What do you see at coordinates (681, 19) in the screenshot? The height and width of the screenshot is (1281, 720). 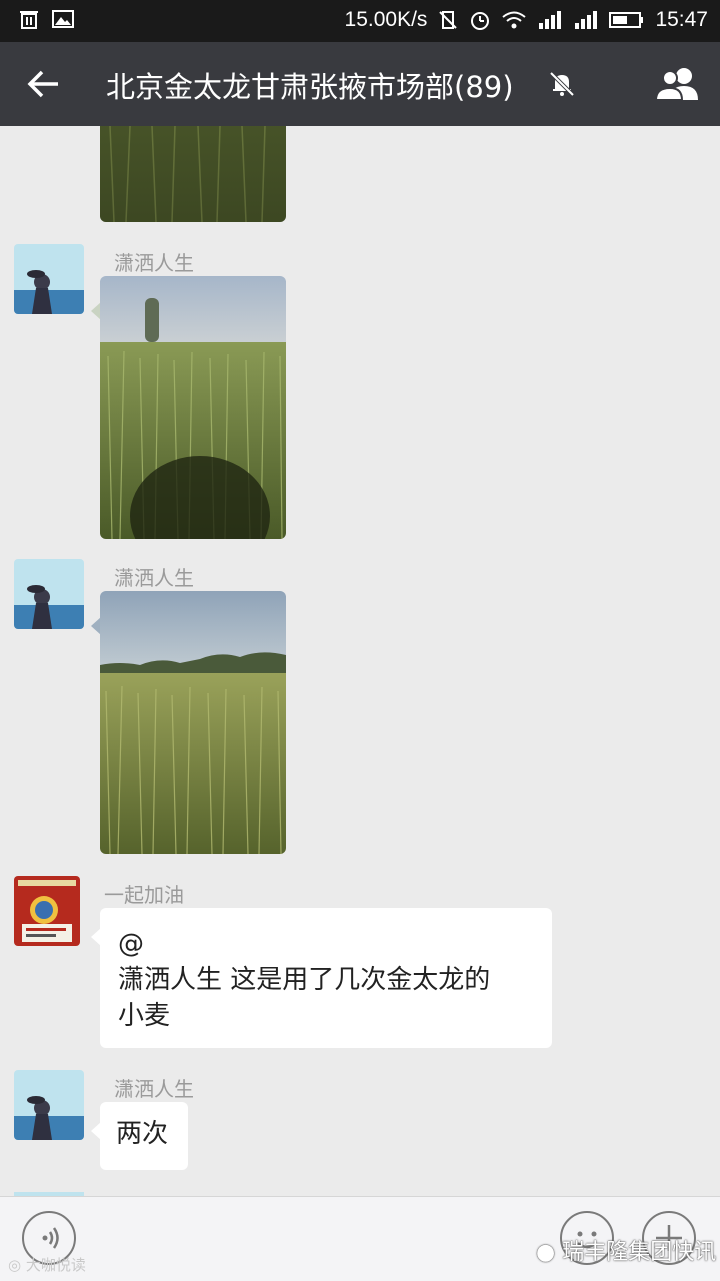 I see `clock: 15:47` at bounding box center [681, 19].